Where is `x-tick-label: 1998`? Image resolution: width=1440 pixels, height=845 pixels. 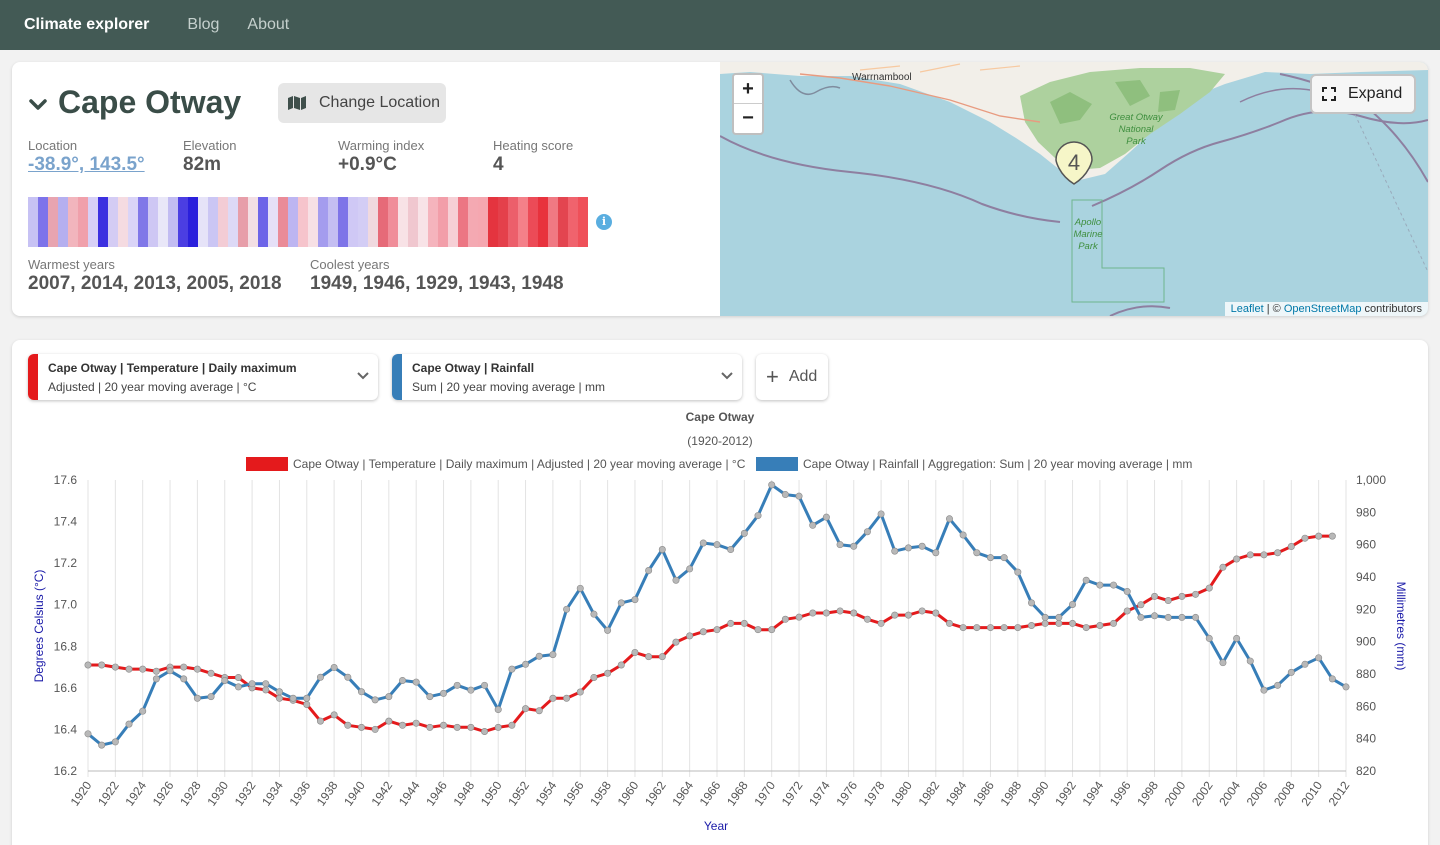
x-tick-label: 1998 is located at coordinates (1147, 793).